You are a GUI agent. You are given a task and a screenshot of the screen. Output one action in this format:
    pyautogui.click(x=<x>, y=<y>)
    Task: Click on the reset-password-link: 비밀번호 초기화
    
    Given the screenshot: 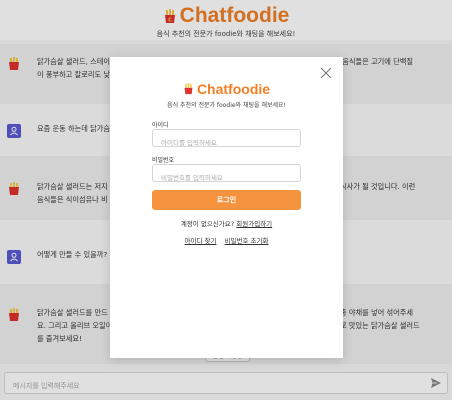 What is the action you would take?
    pyautogui.click(x=247, y=241)
    